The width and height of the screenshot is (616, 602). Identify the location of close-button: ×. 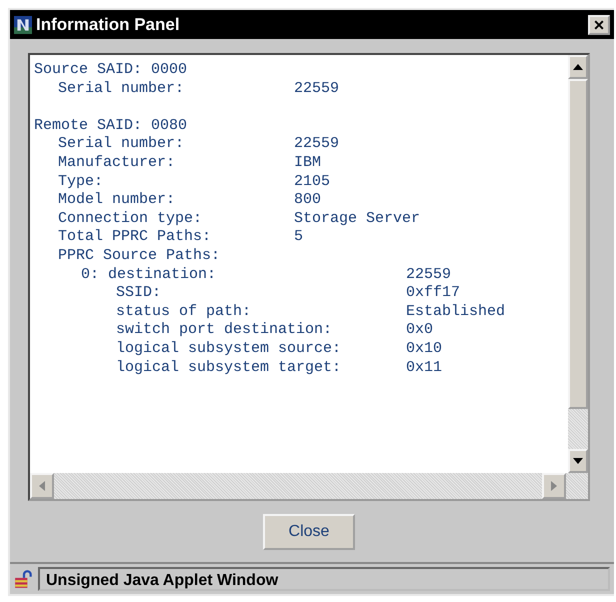
(599, 24).